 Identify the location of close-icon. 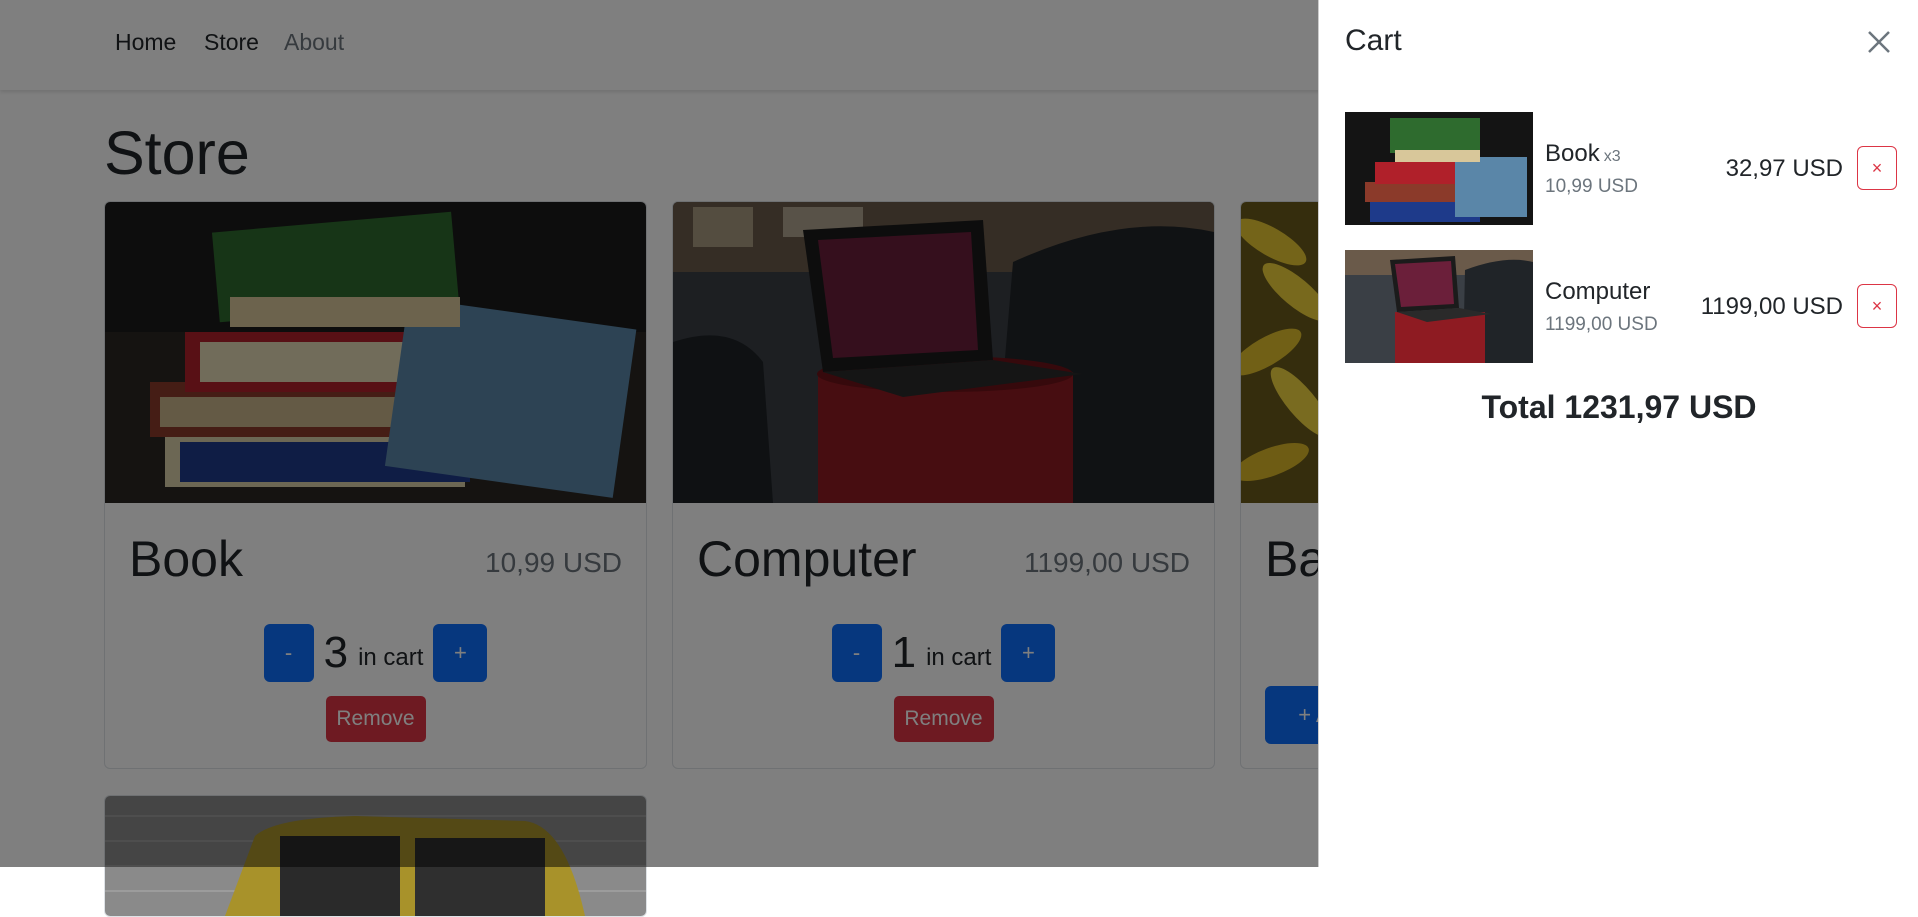
(1879, 42).